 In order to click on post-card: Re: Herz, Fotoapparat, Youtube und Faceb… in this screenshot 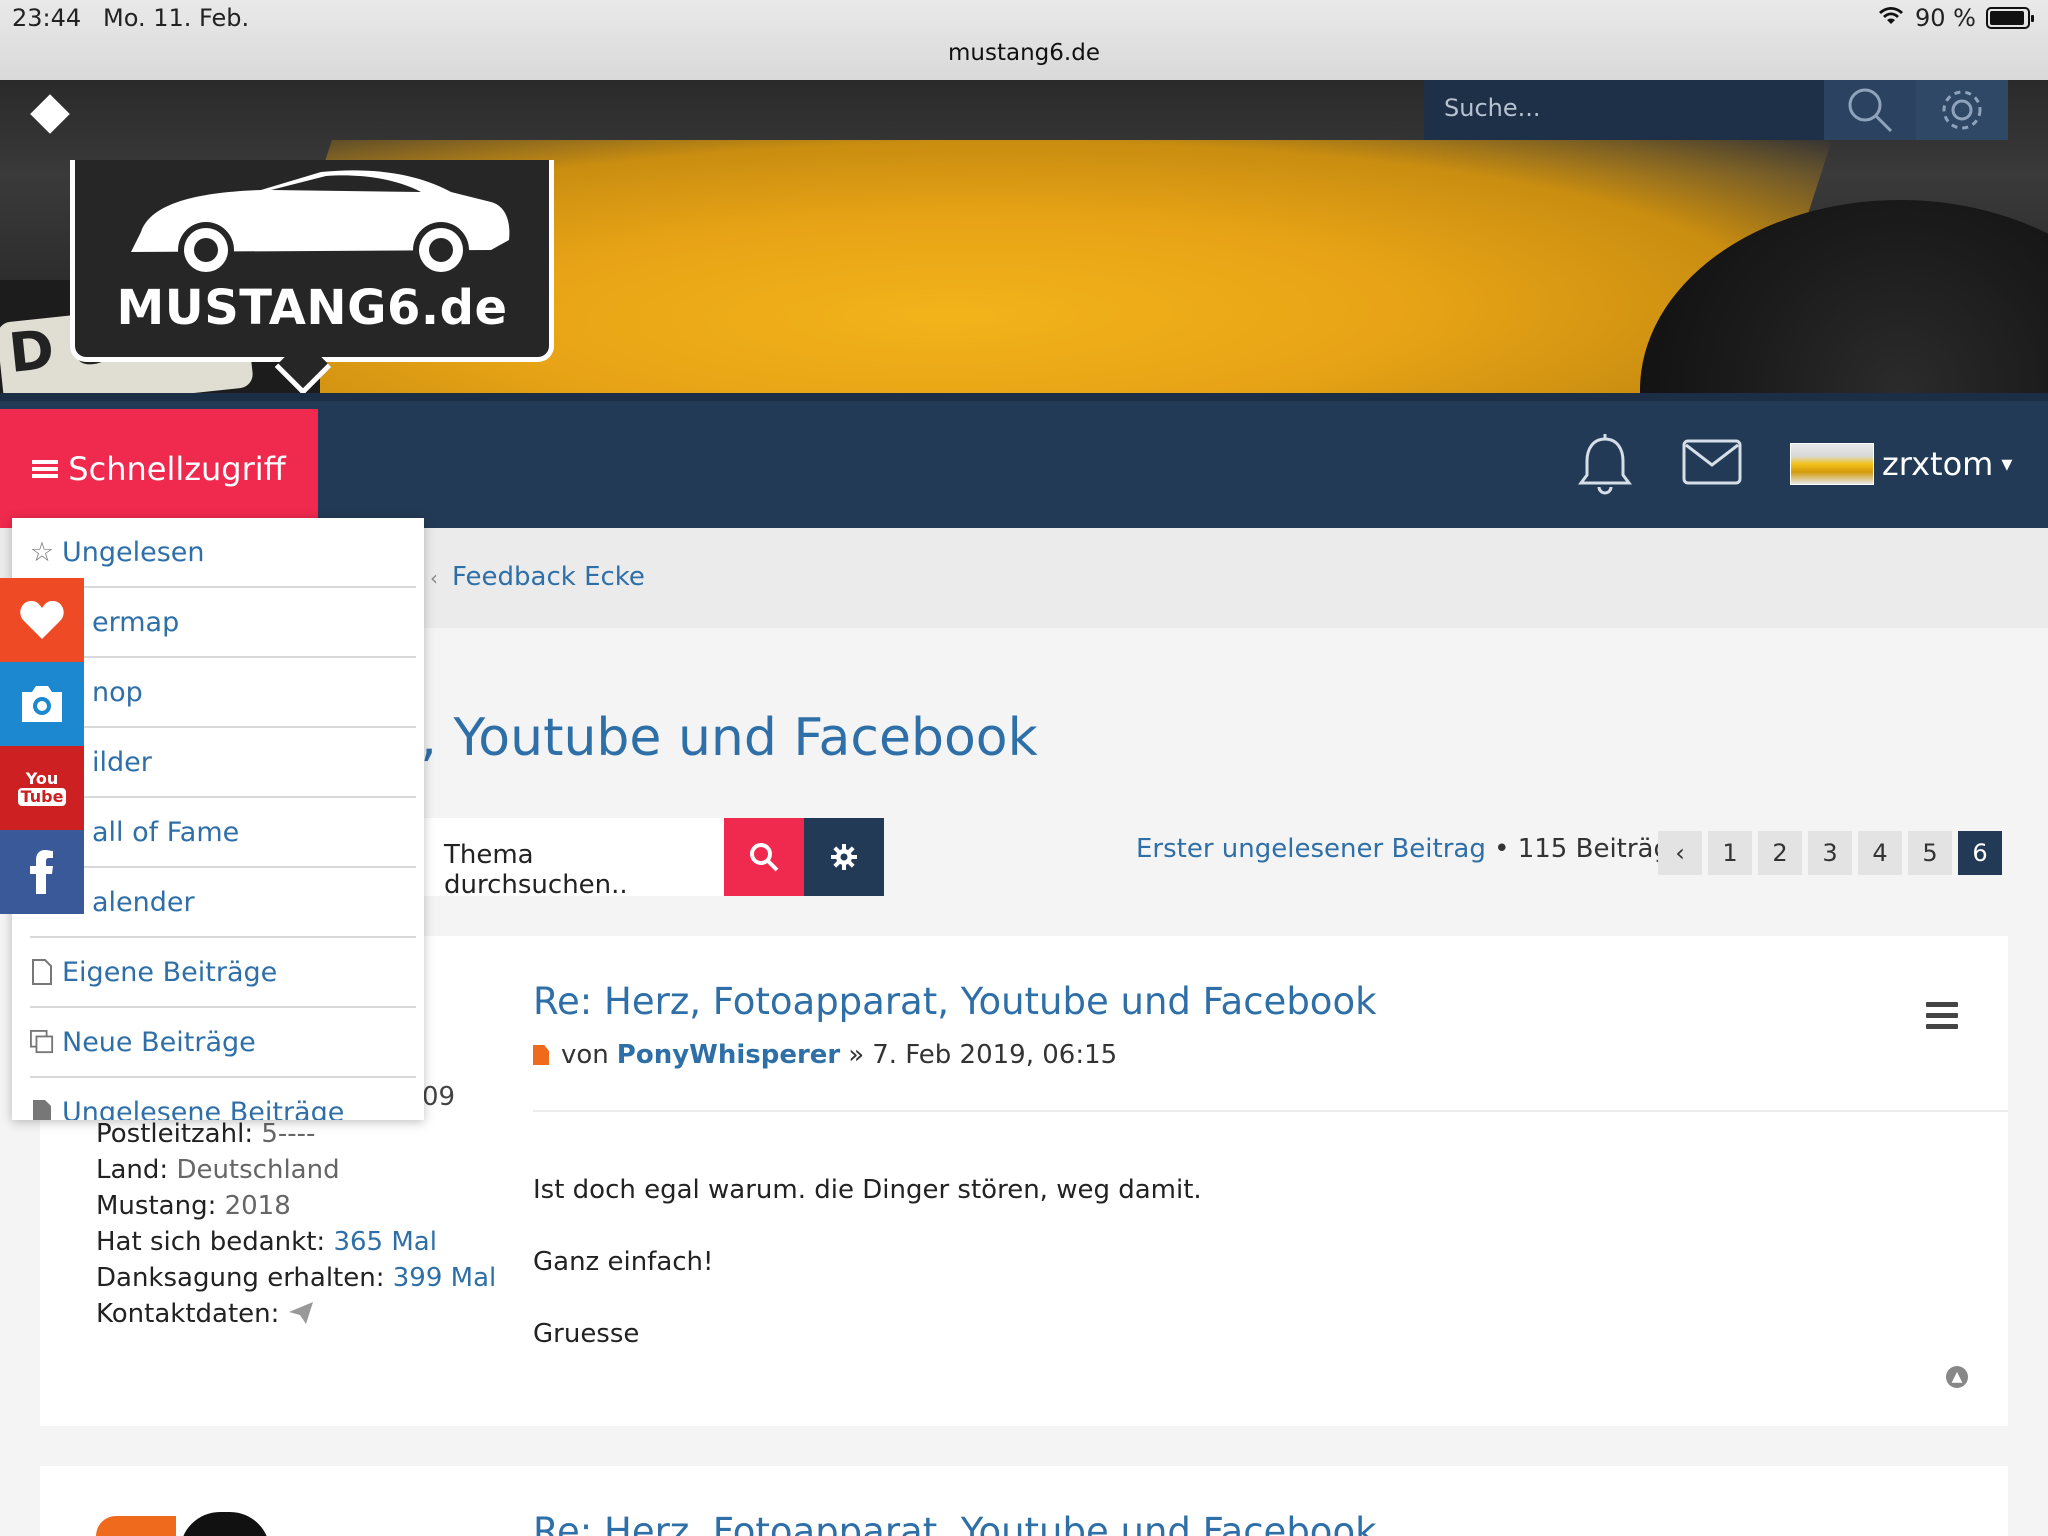, I will do `click(1024, 1501)`.